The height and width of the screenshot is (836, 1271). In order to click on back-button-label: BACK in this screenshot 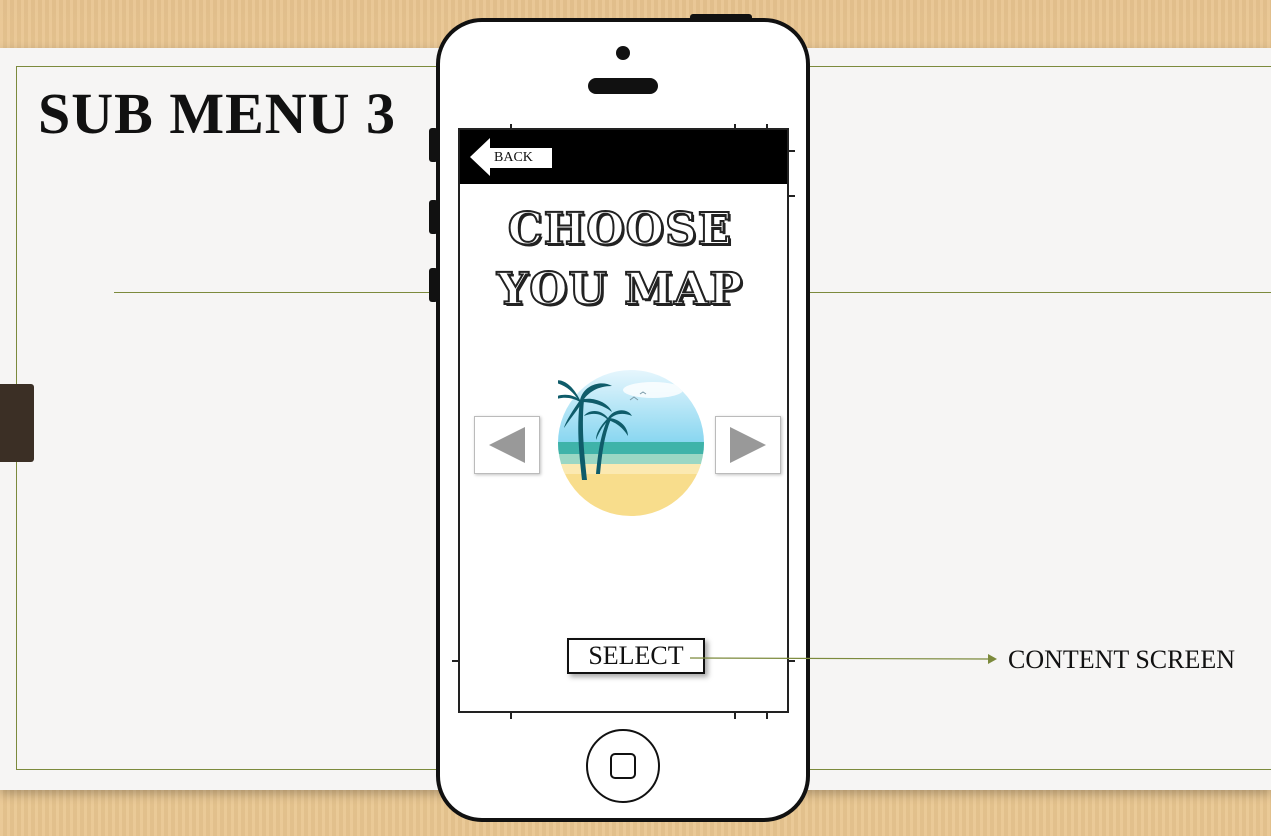, I will do `click(513, 157)`.